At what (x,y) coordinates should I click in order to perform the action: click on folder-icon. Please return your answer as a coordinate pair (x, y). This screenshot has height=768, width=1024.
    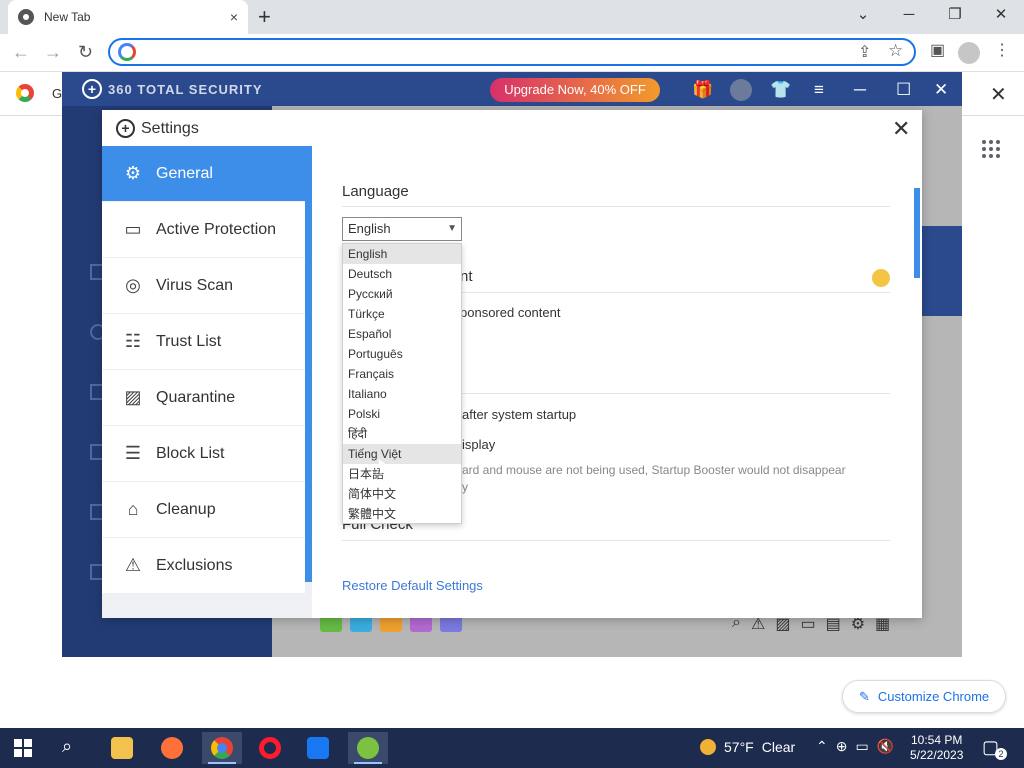
    Looking at the image, I should click on (122, 748).